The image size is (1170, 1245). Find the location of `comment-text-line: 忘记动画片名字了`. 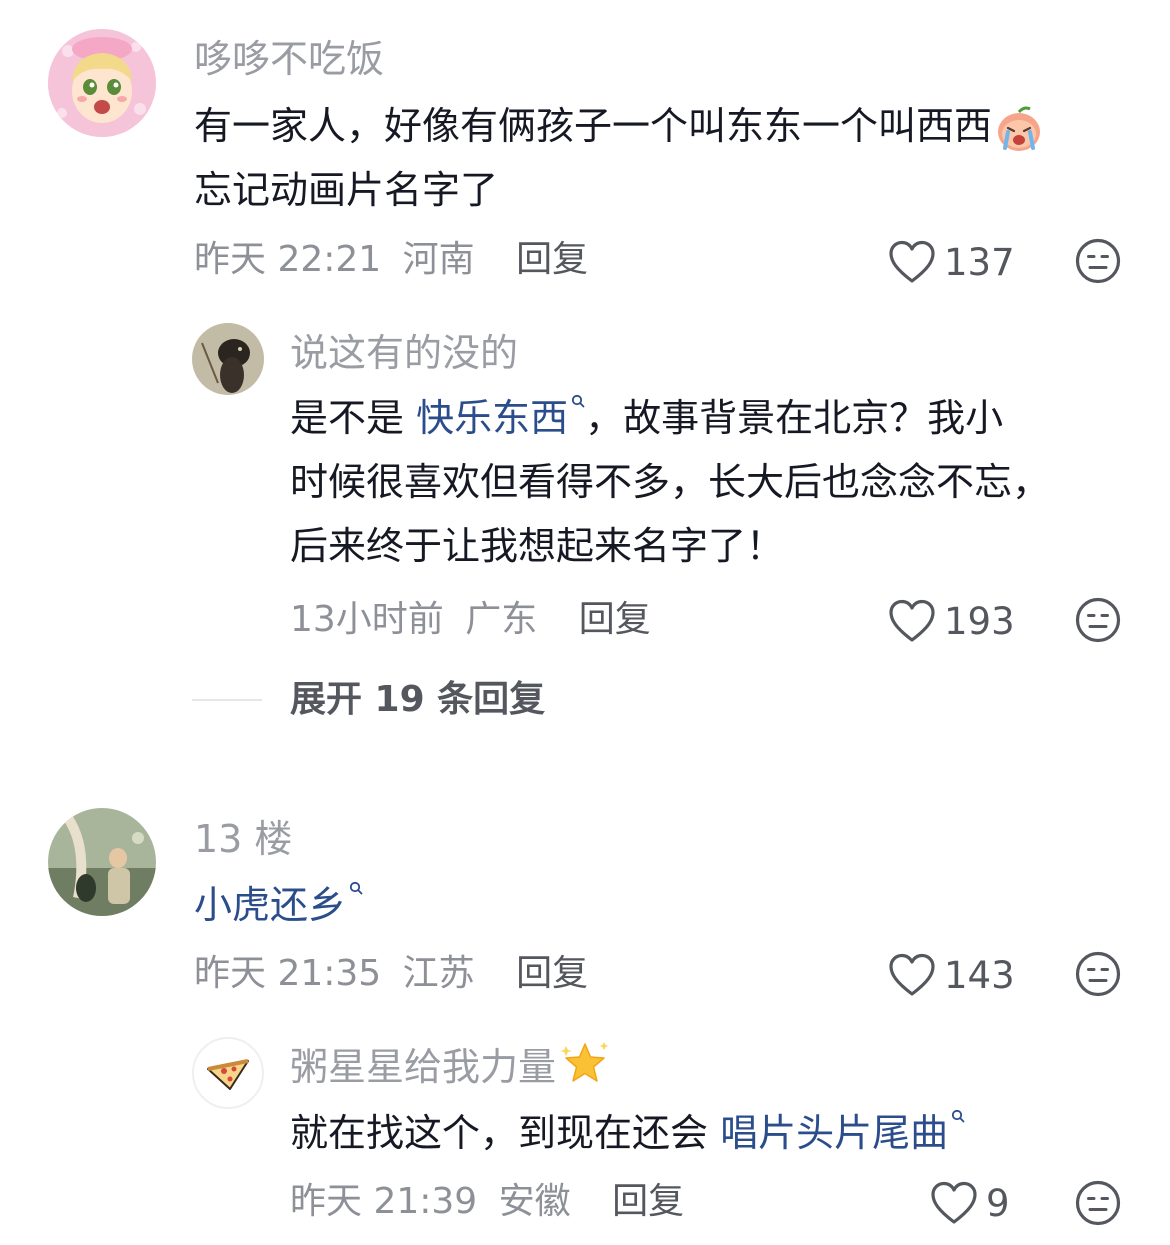

comment-text-line: 忘记动画片名字了 is located at coordinates (346, 190).